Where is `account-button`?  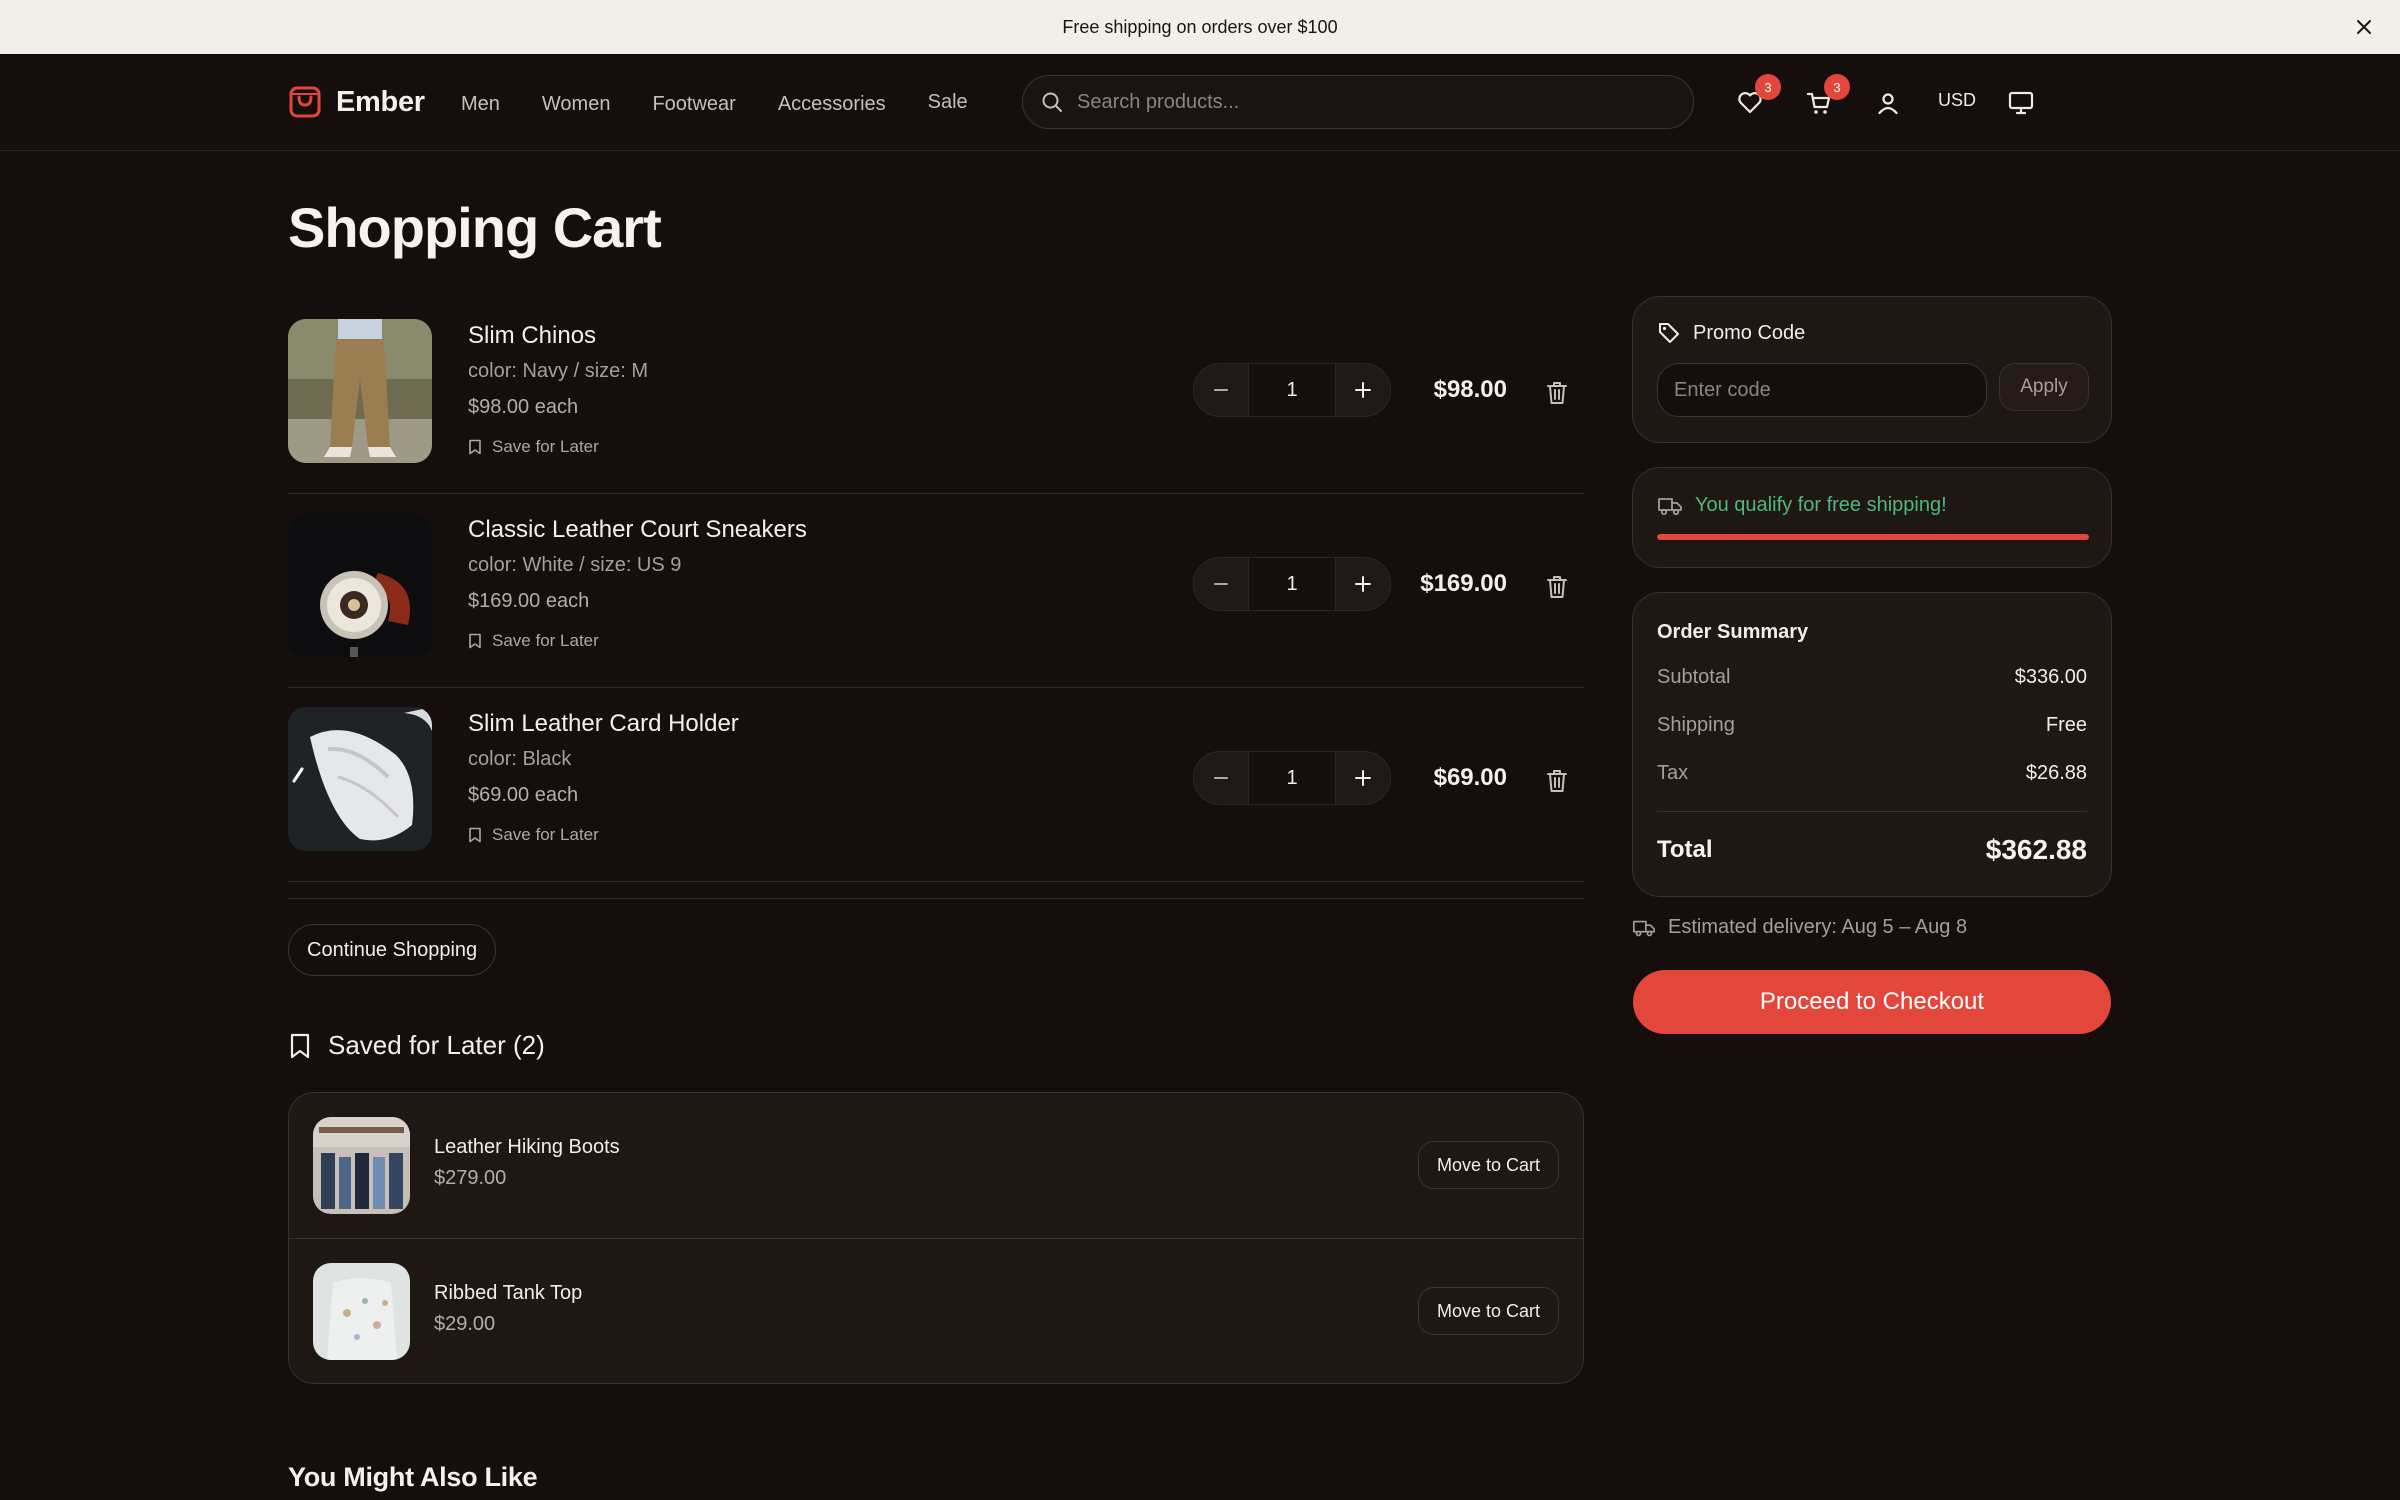 account-button is located at coordinates (1888, 103).